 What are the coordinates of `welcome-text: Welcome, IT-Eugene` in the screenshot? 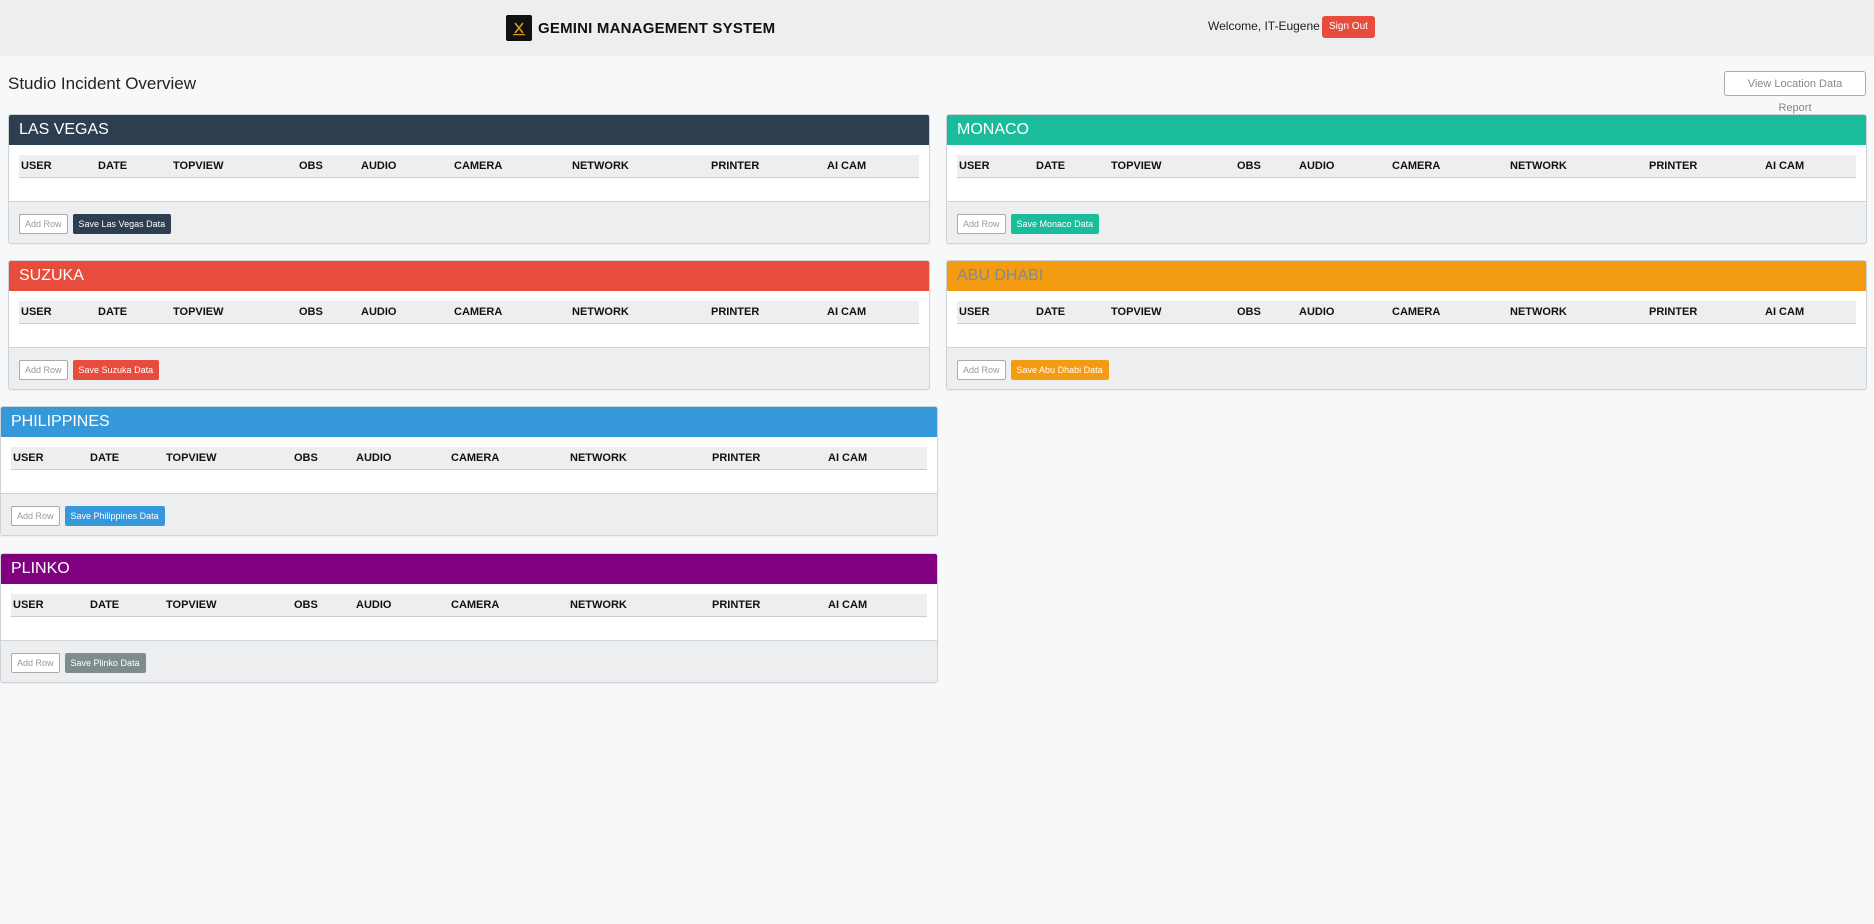 It's located at (1264, 26).